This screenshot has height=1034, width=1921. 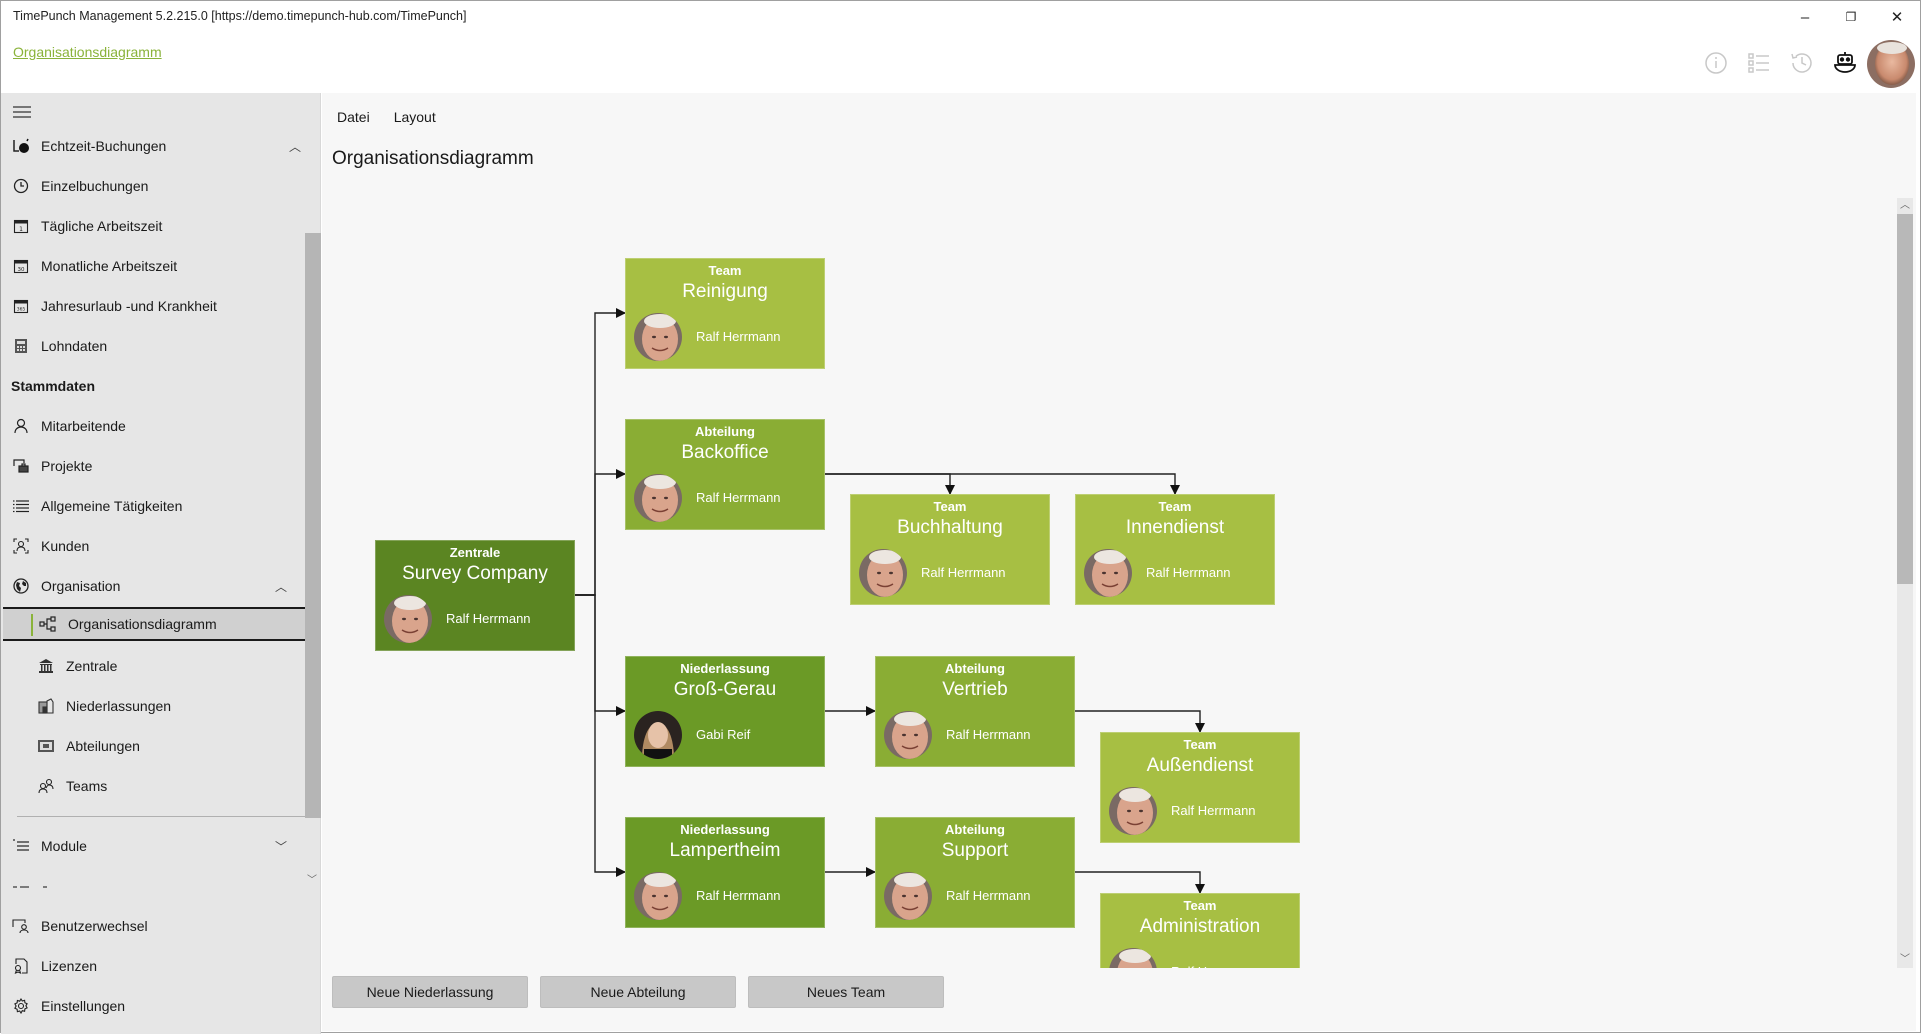 What do you see at coordinates (153, 1006) in the screenshot?
I see `sidebar-item-einstellungen: Einstellungen` at bounding box center [153, 1006].